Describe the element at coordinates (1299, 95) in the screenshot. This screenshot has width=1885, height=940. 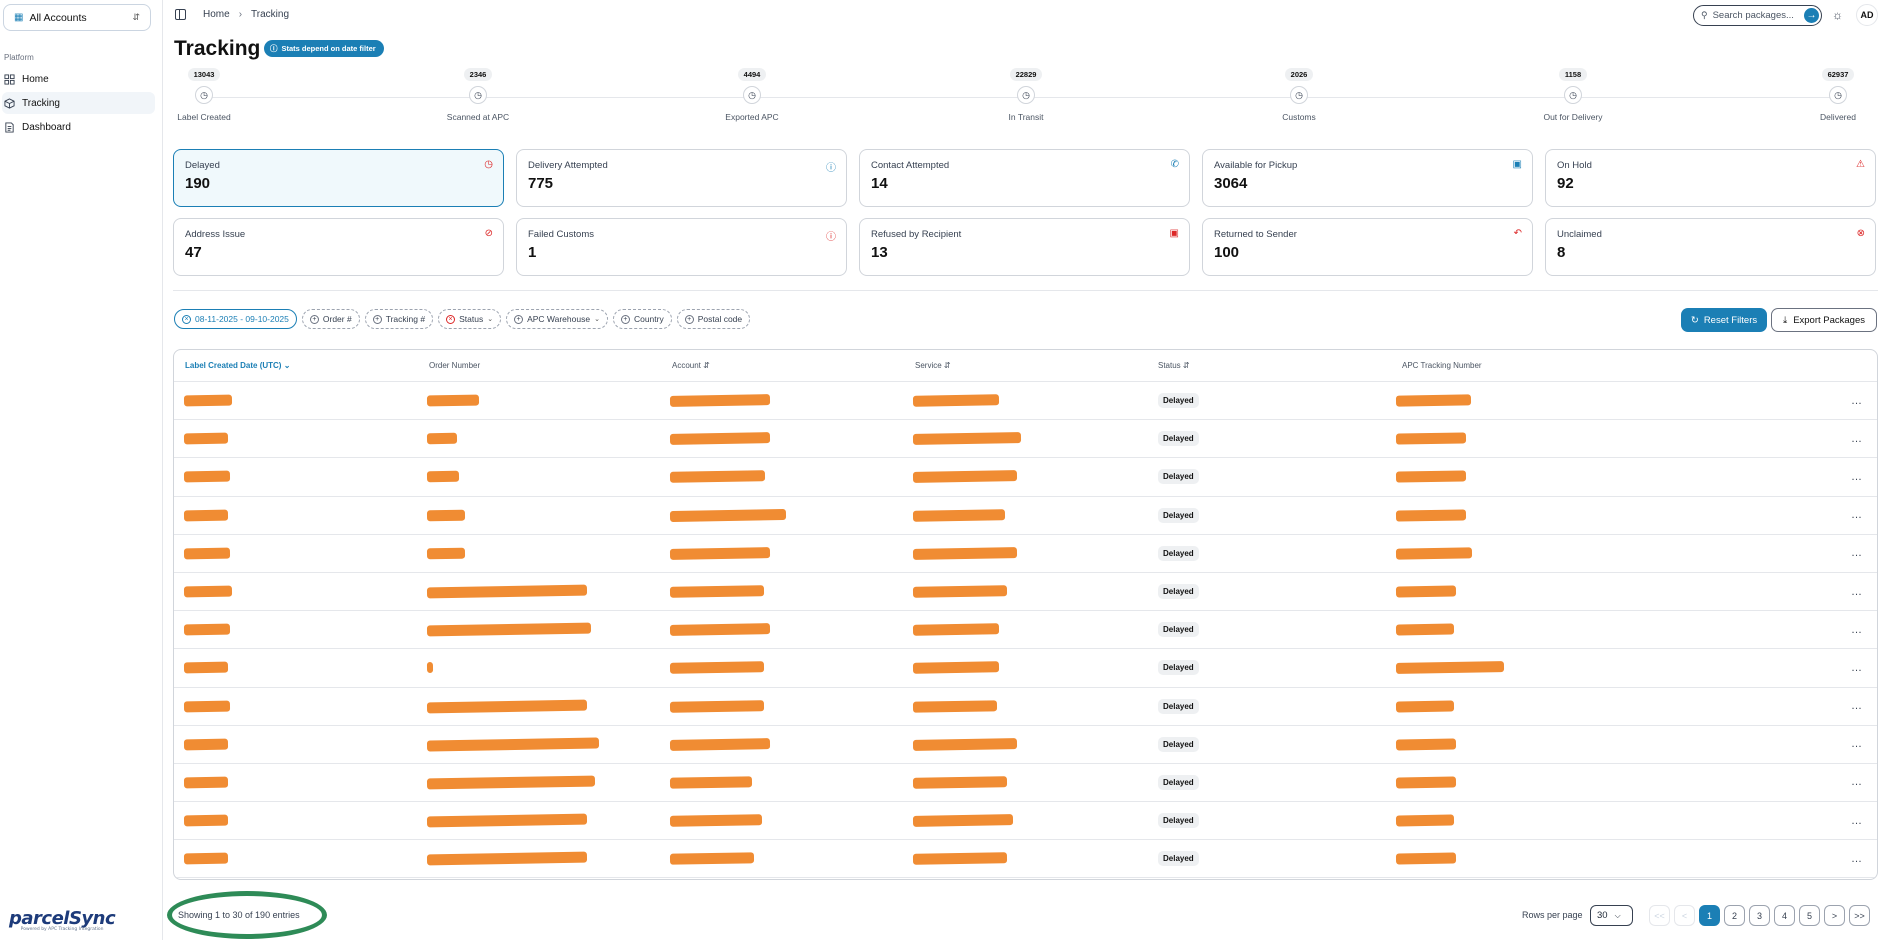
I see `timeline-step: 2026 ◷ Customs` at that location.